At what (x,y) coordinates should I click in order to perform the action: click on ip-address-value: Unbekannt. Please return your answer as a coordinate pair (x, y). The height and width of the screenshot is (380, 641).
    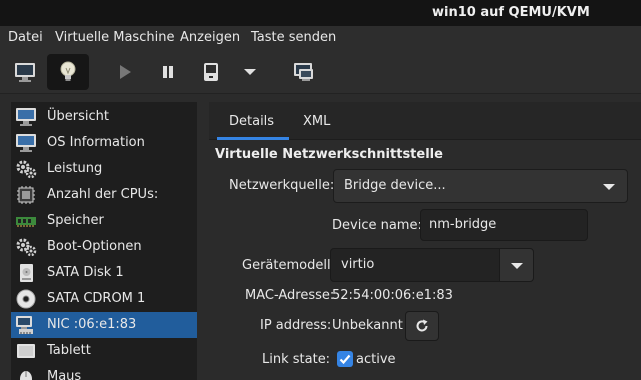
    Looking at the image, I should click on (367, 325).